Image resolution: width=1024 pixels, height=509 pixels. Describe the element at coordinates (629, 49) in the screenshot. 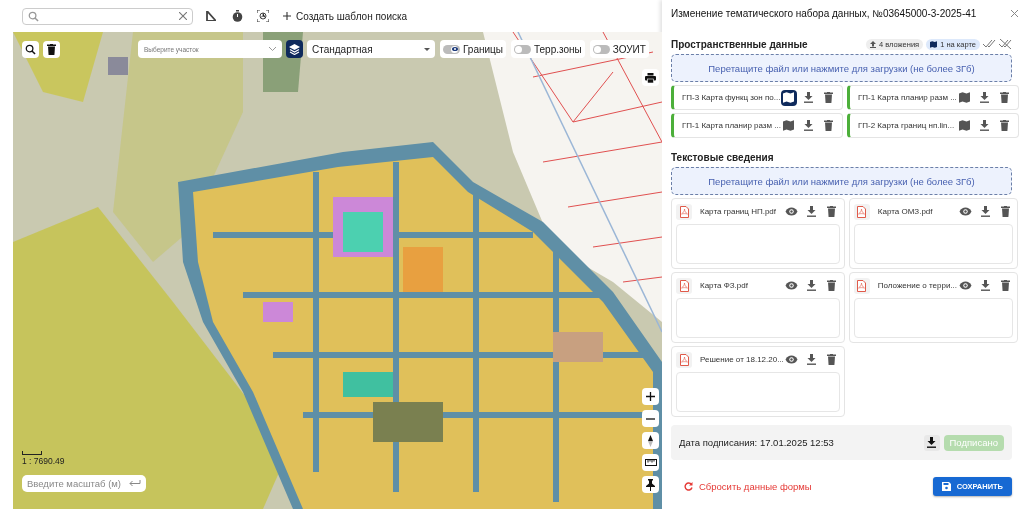

I see `toggle-label: ЗОУИТ` at that location.